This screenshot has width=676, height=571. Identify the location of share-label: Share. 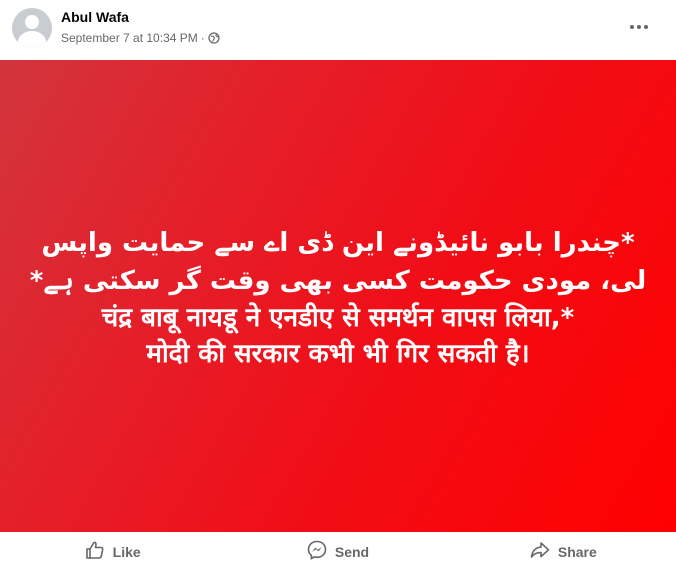
(577, 551).